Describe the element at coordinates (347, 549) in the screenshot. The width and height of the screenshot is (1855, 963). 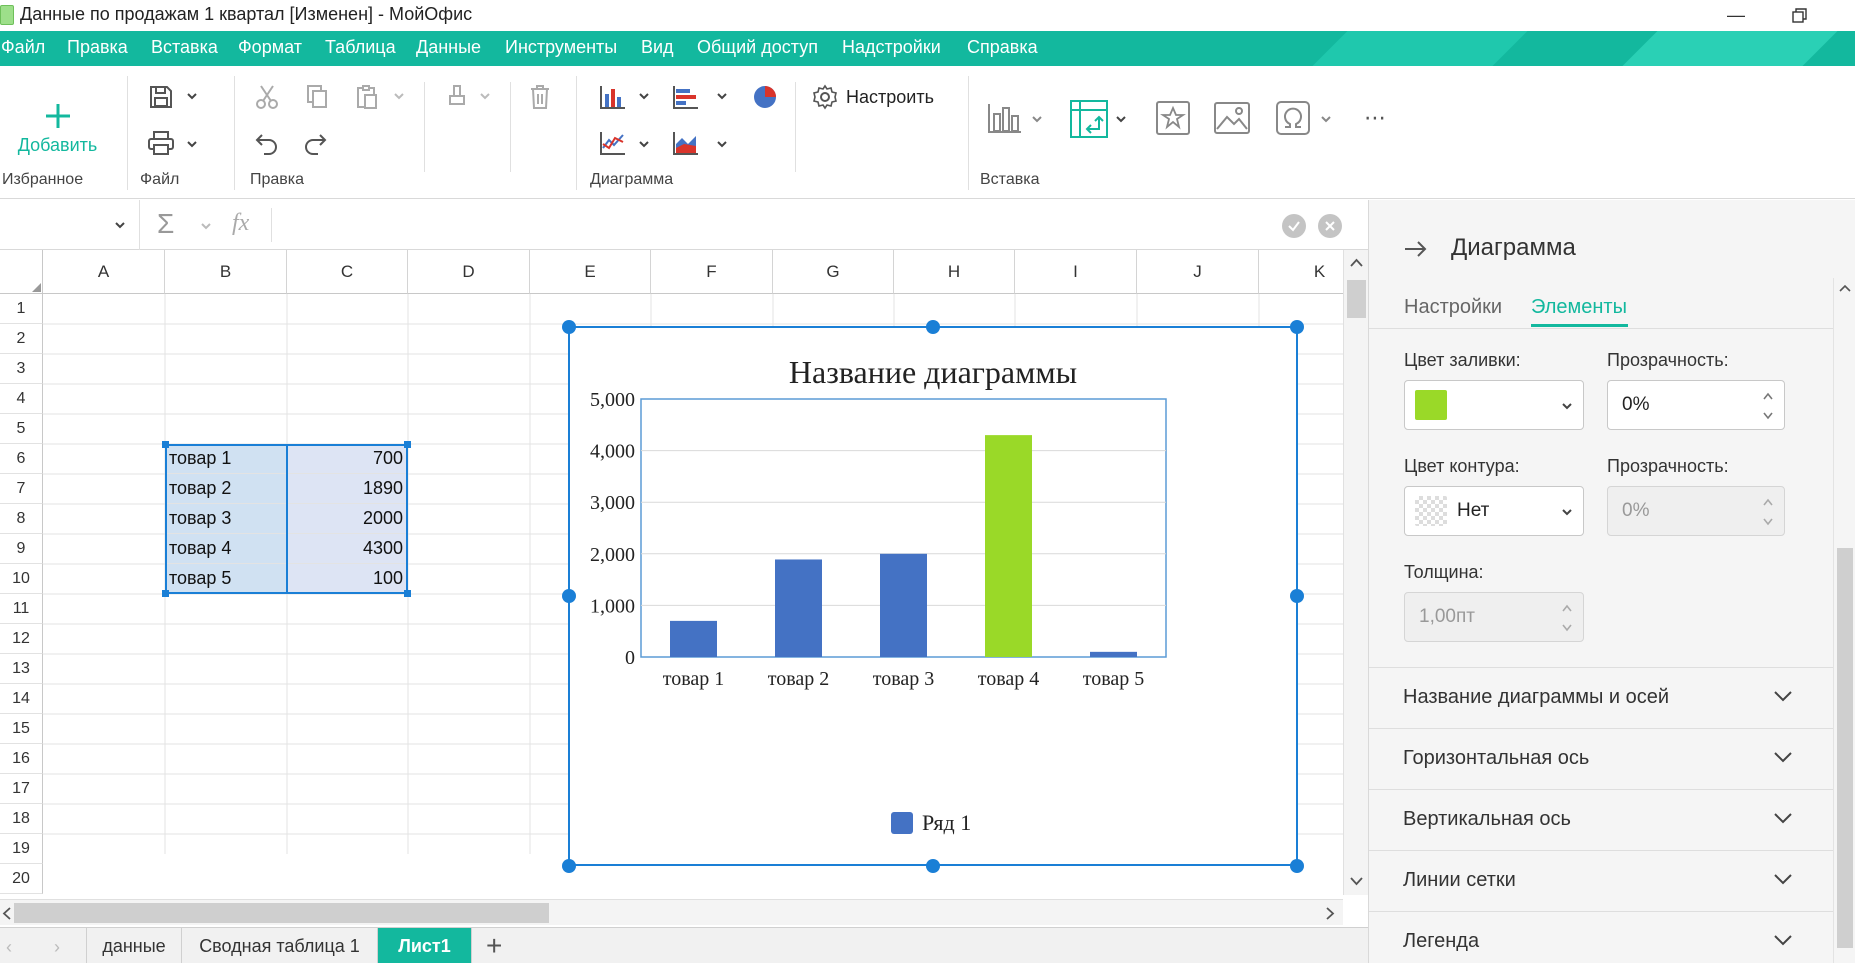
I see `table-cell: 4300` at that location.